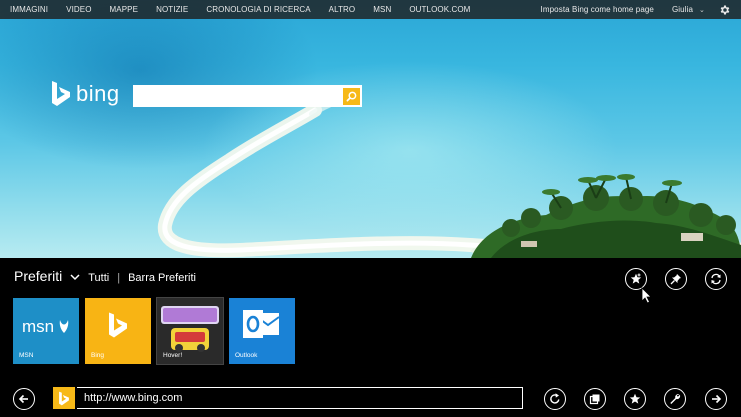 The height and width of the screenshot is (417, 741). I want to click on nav-images: IMMAGINI, so click(28, 9).